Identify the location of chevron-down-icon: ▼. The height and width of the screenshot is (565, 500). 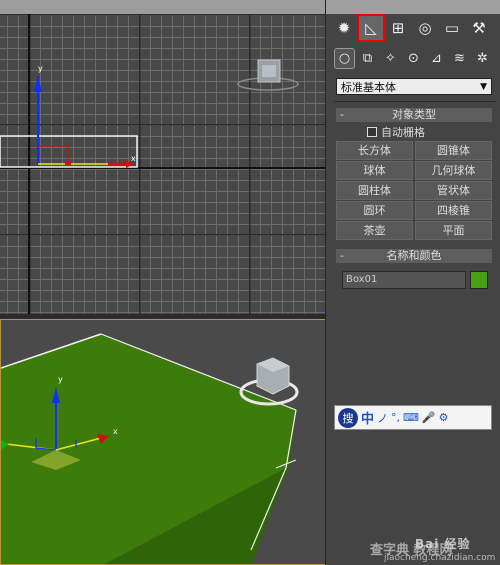
(483, 87).